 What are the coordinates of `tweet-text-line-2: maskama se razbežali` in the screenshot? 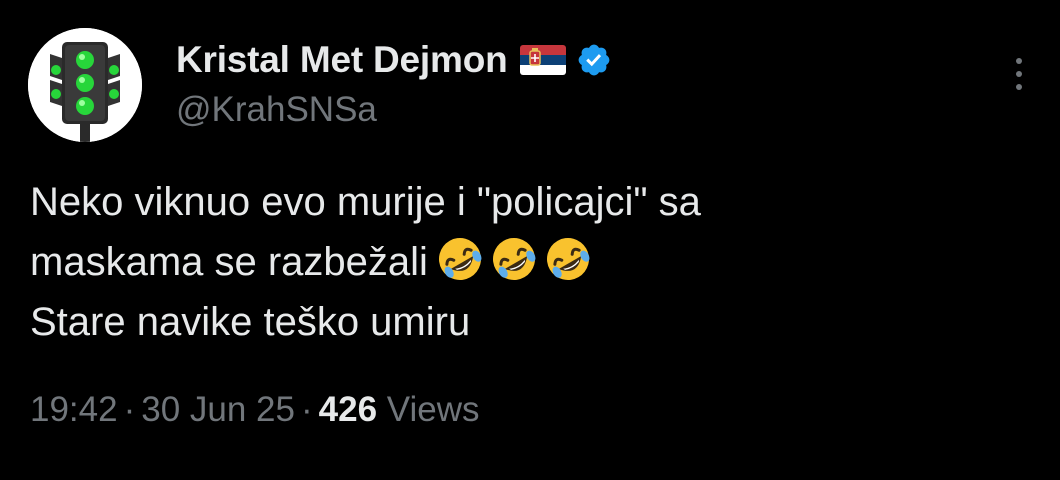 It's located at (530, 262).